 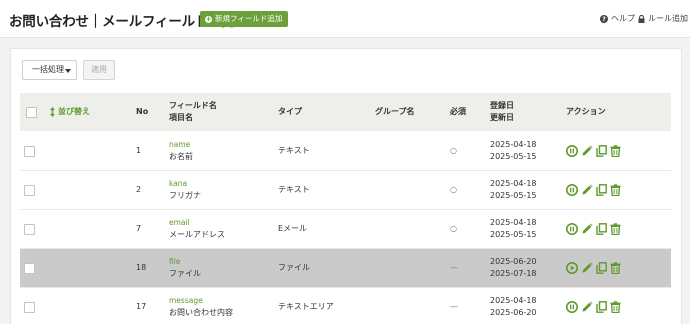 What do you see at coordinates (178, 184) in the screenshot?
I see `row-field-name-link: kana` at bounding box center [178, 184].